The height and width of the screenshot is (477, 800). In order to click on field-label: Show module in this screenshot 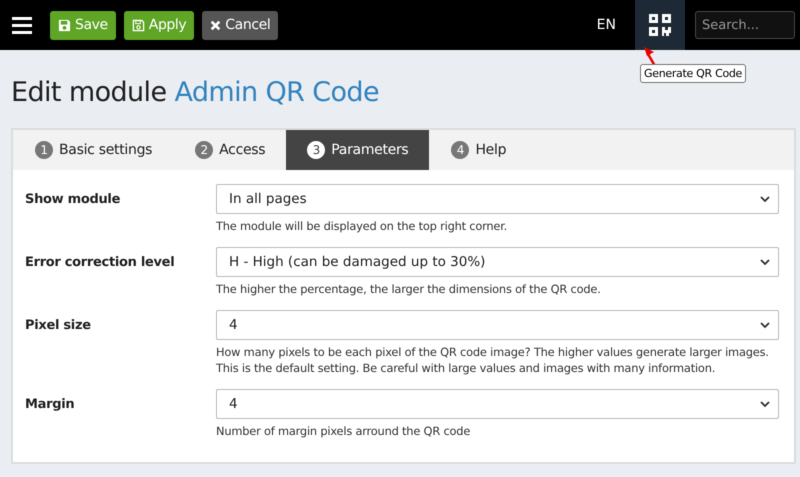, I will do `click(73, 200)`.